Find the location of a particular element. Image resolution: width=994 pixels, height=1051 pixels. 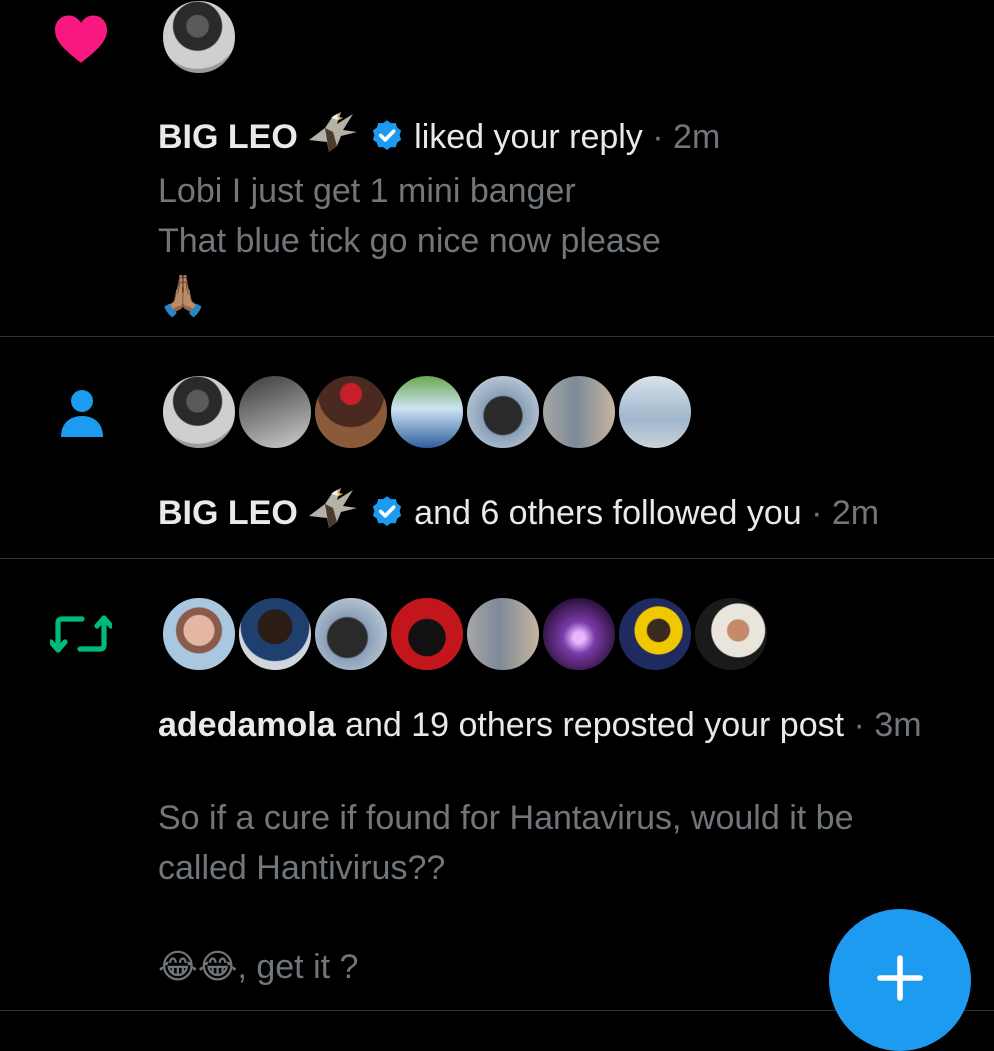

post-text-line: That blue tick go nice now please is located at coordinates (409, 241).